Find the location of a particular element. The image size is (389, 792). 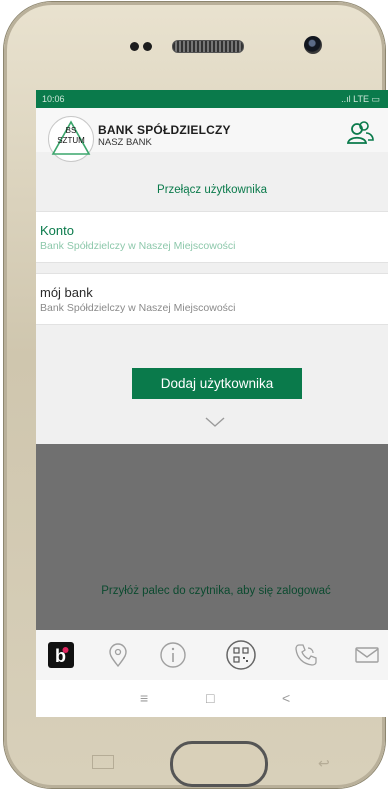

switch-user-title: Przełącz użytkownika is located at coordinates (212, 190).